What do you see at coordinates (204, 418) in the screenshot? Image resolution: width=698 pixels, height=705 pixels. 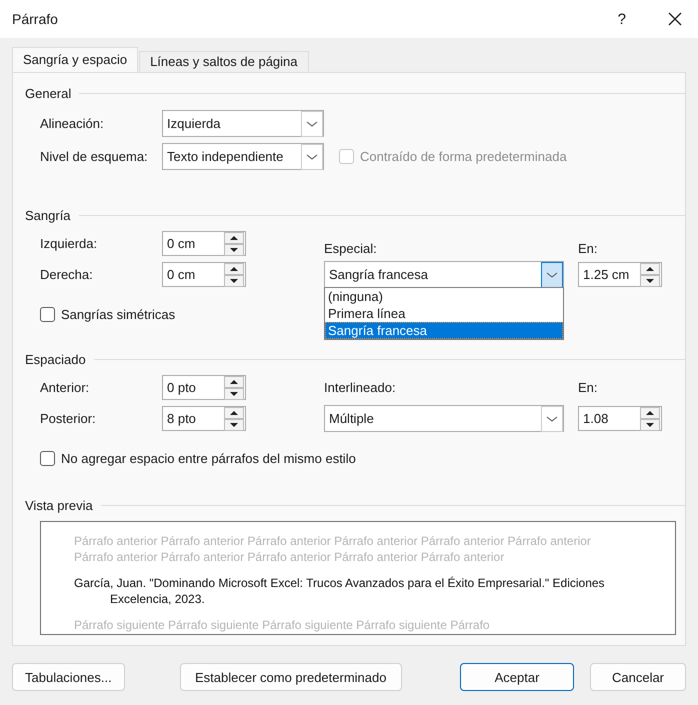 I see `spin-field: 8 pto` at bounding box center [204, 418].